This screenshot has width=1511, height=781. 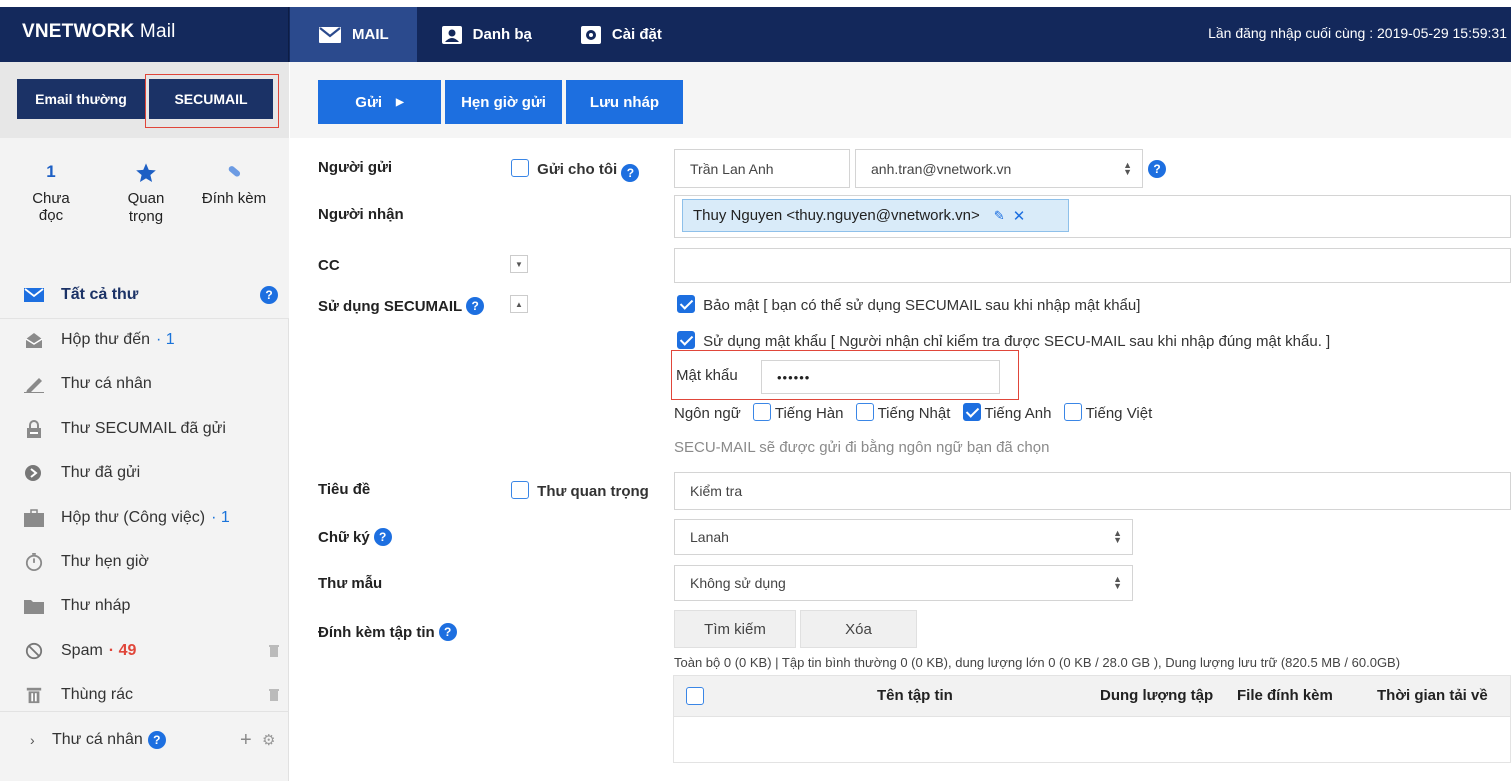 I want to click on nav-mail: MAIL, so click(x=353, y=34).